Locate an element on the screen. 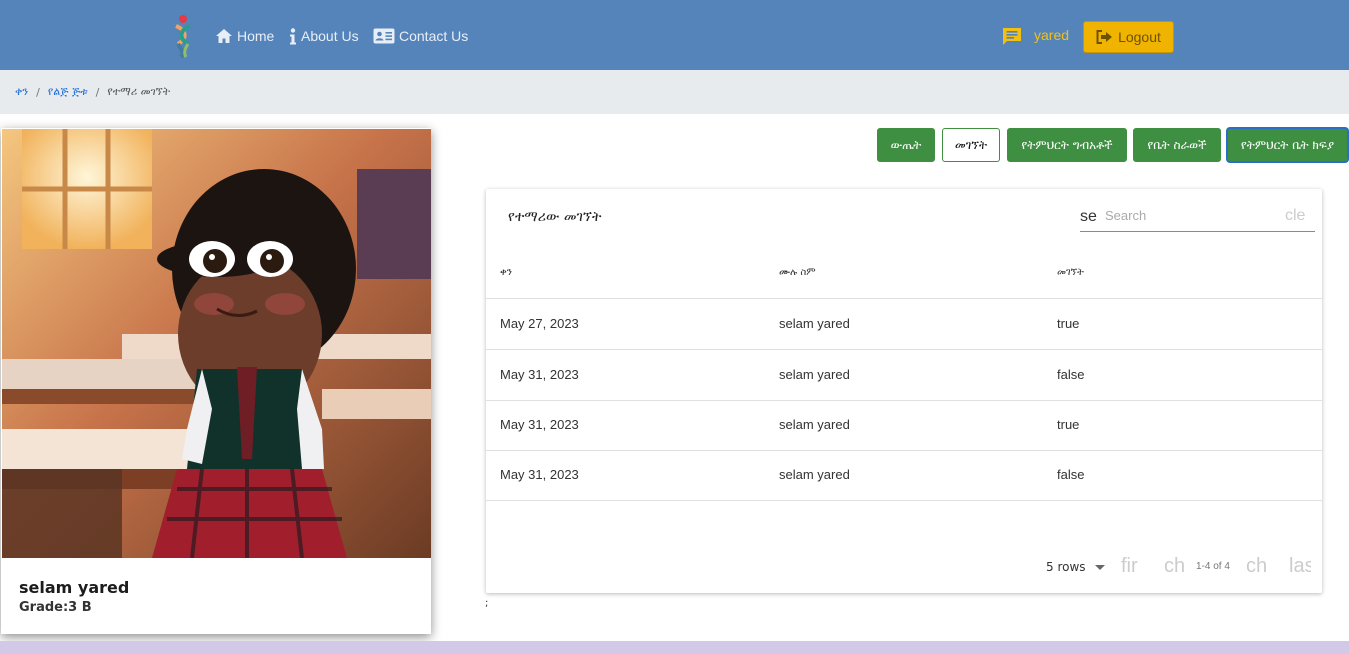  info-icon is located at coordinates (293, 35).